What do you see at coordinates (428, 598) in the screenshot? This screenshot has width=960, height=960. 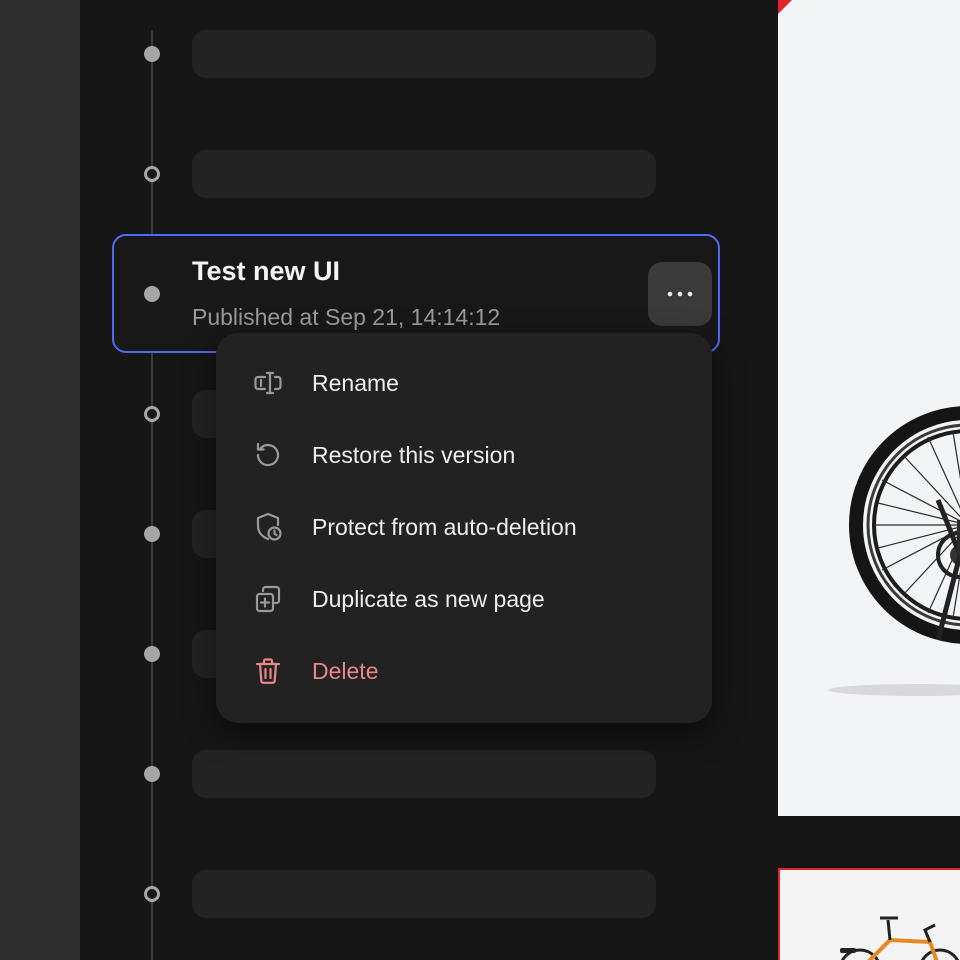 I see `menu-item-label: Duplicate as new page` at bounding box center [428, 598].